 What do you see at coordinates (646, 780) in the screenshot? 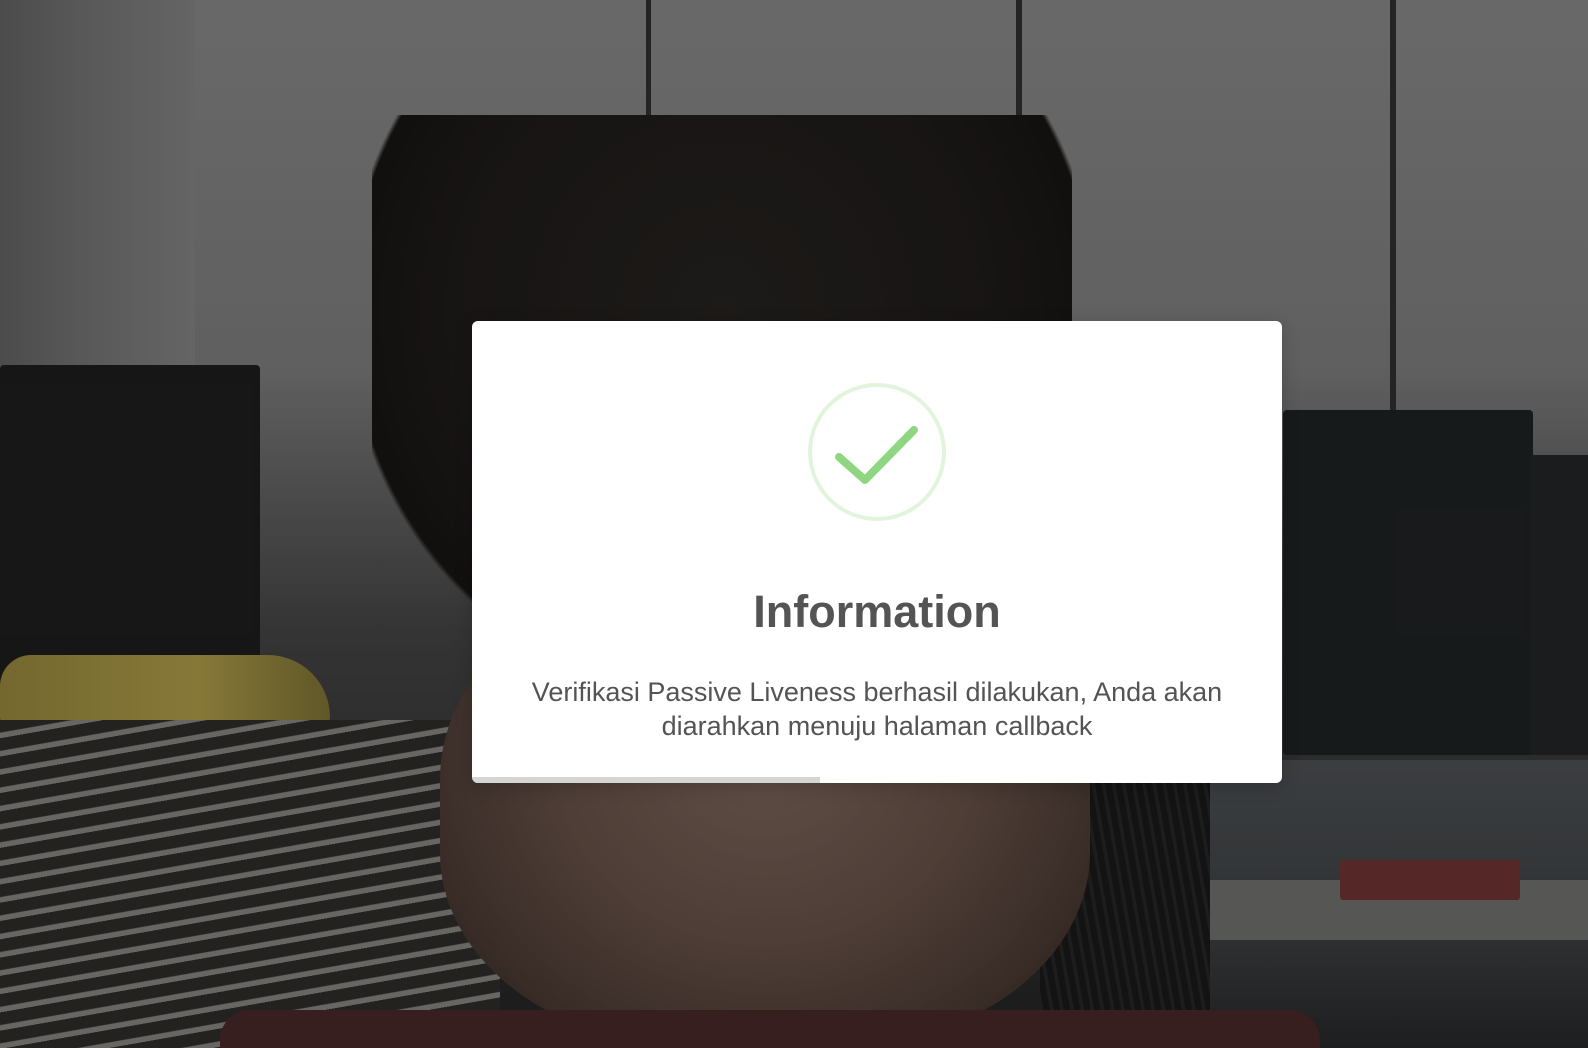
I see `timer-progress-bar` at bounding box center [646, 780].